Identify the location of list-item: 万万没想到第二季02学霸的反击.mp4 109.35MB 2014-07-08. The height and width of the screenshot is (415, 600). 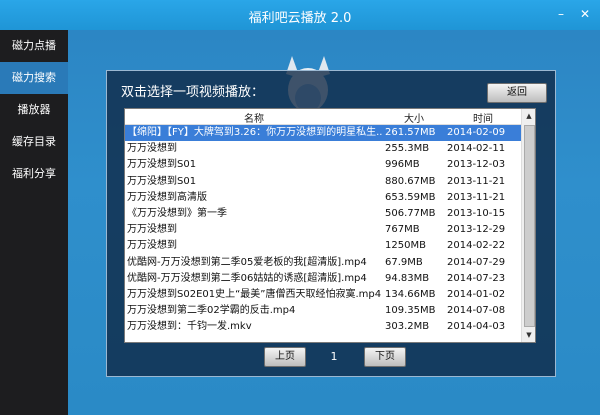
(330, 311).